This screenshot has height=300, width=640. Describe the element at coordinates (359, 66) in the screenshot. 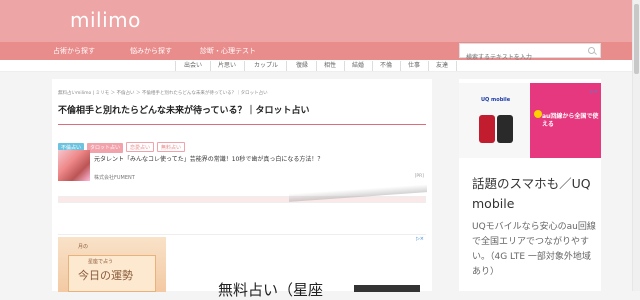

I see `category-kekkon: 結婚` at that location.